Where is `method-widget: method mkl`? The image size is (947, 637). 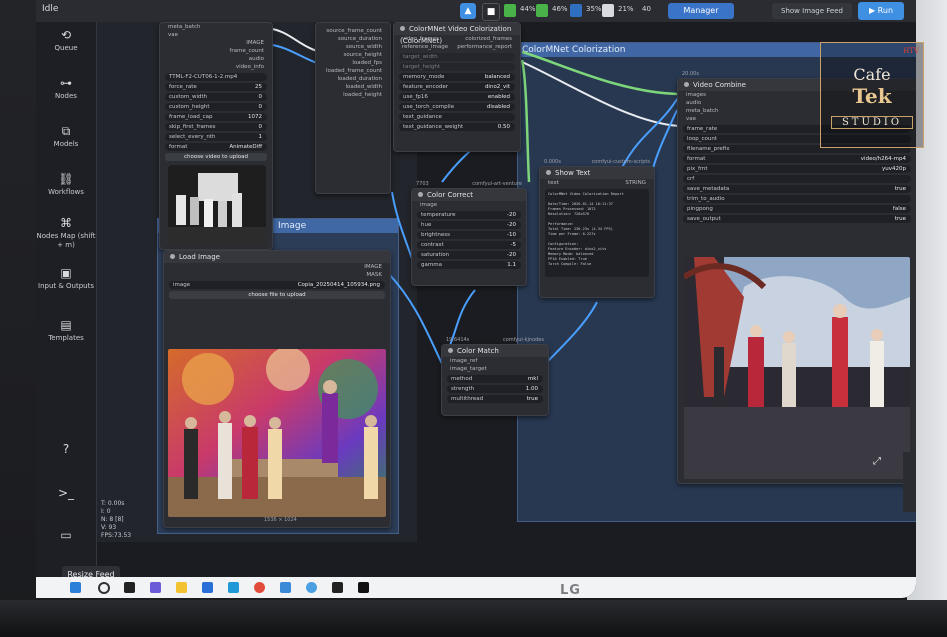
method-widget: method mkl is located at coordinates (495, 379).